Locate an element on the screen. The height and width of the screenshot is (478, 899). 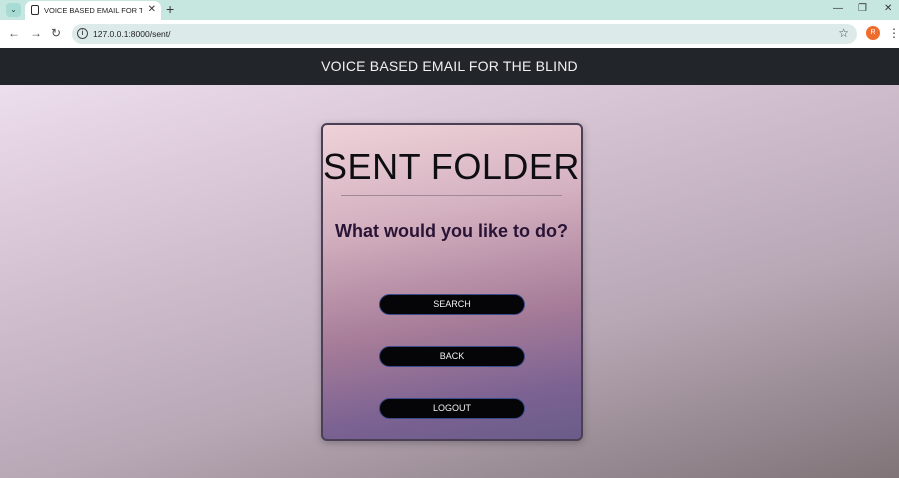
minimize-icon: — is located at coordinates (838, 9).